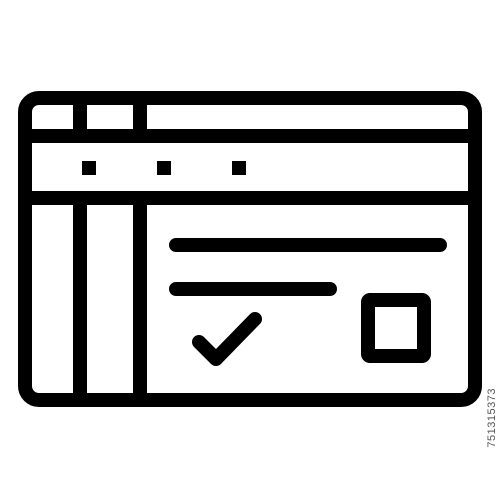 The image size is (500, 500). I want to click on checkmark-icon, so click(227, 339).